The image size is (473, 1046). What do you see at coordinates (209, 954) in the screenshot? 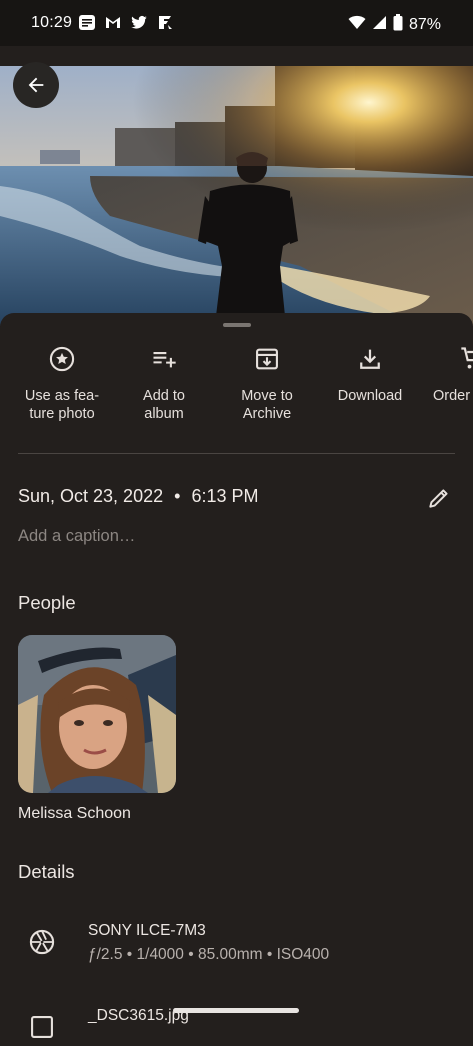
I see `camera-specs: ƒ/2.5 • 1/4000 • 85.00mm • ISO400` at bounding box center [209, 954].